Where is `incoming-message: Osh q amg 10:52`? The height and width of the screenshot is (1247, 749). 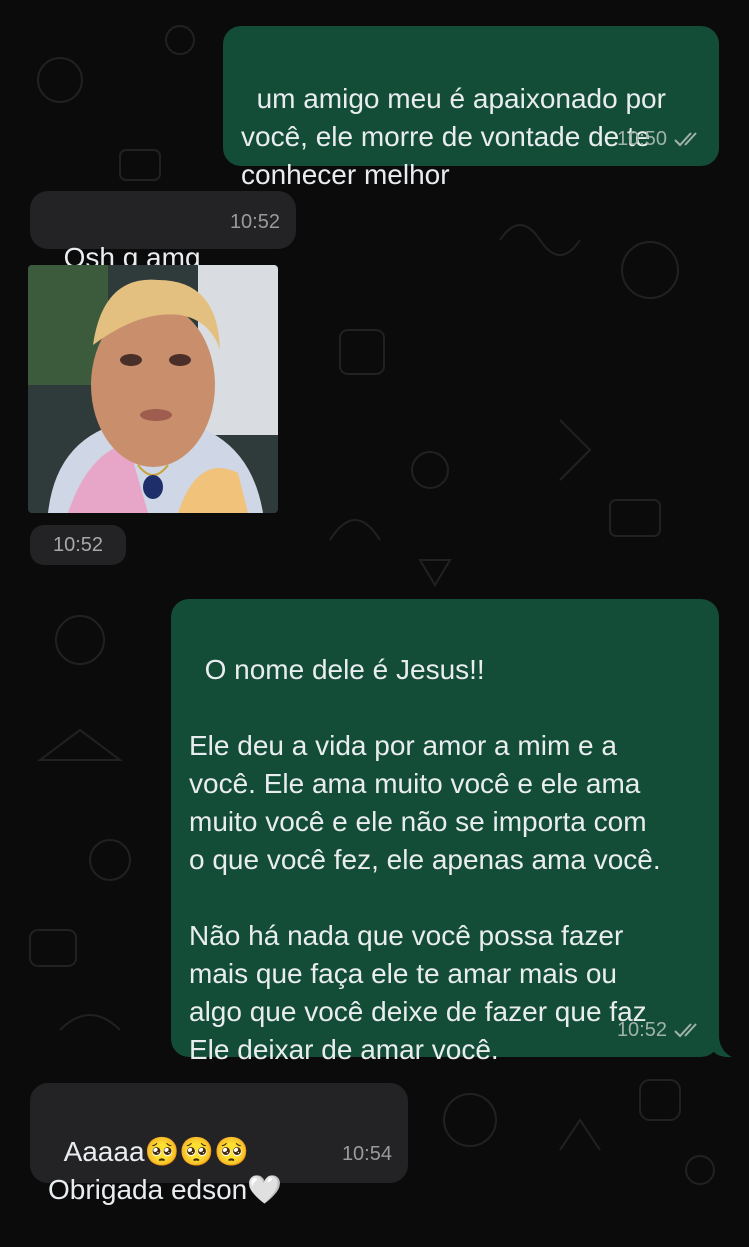 incoming-message: Osh q amg 10:52 is located at coordinates (163, 232).